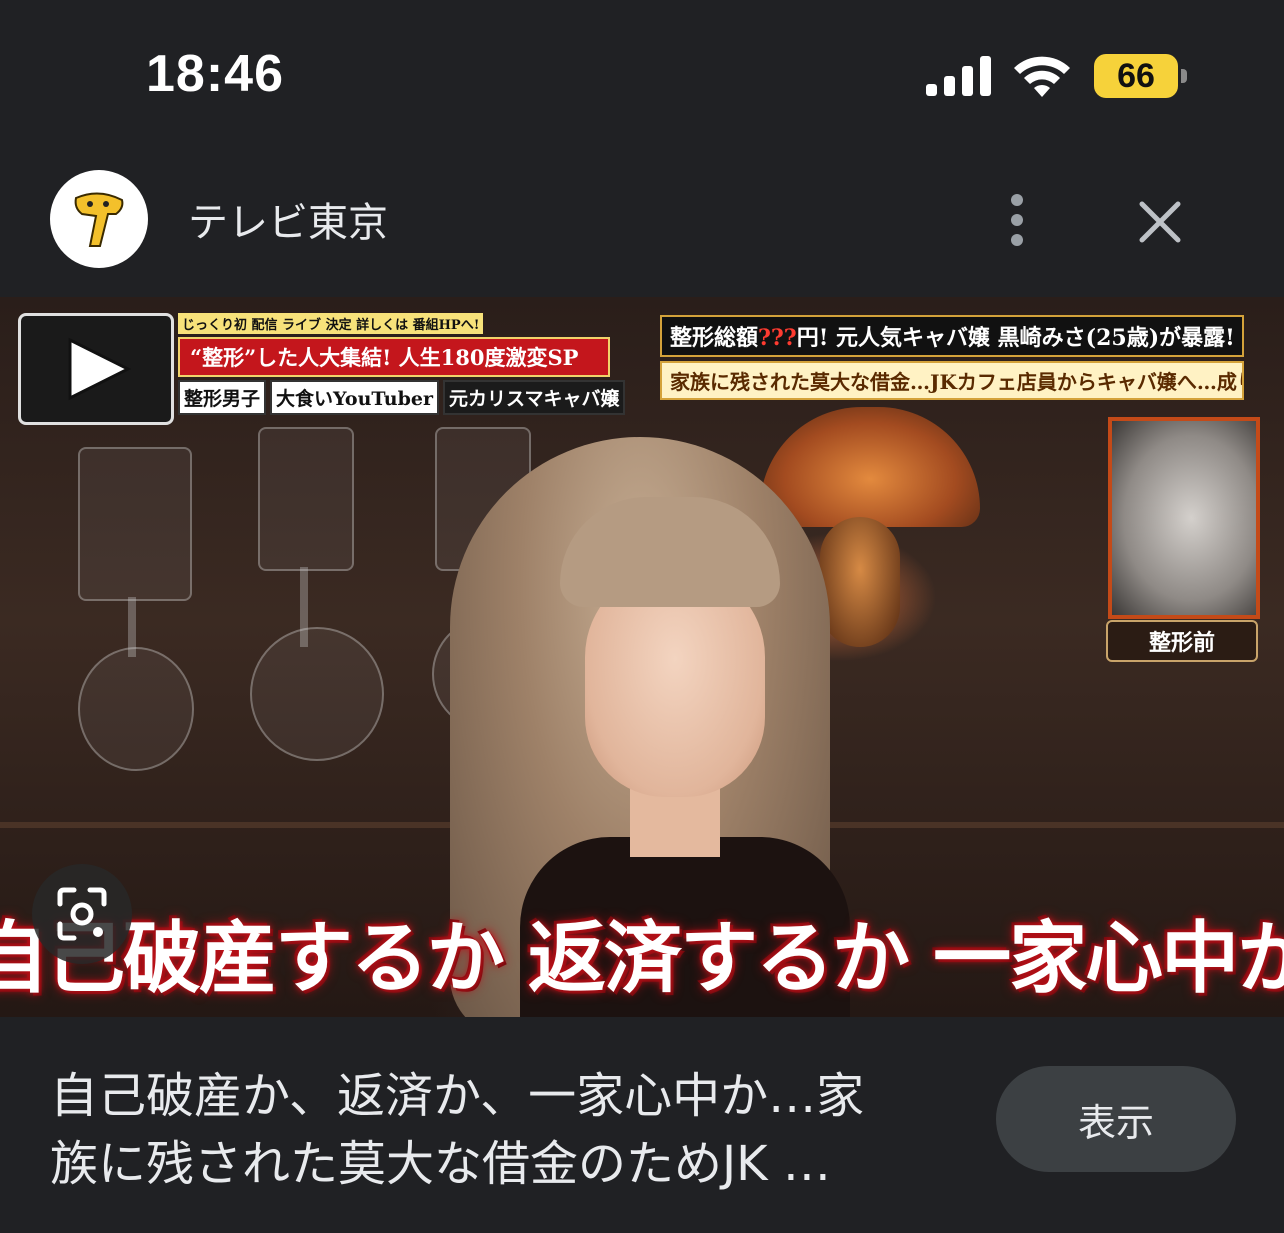 The image size is (1284, 1233). What do you see at coordinates (642, 220) in the screenshot?
I see `source-header: テレビ東京` at bounding box center [642, 220].